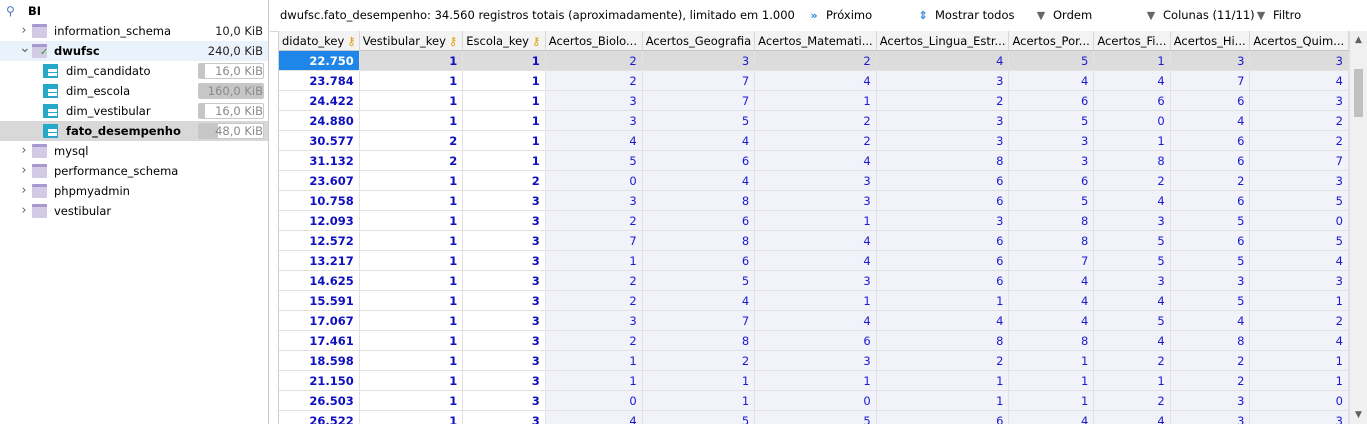 This screenshot has height=424, width=1367. What do you see at coordinates (814, 380) in the screenshot?
I see `table-row: 21.150 1 3 1 1 1 1 1 1 2 1` at bounding box center [814, 380].